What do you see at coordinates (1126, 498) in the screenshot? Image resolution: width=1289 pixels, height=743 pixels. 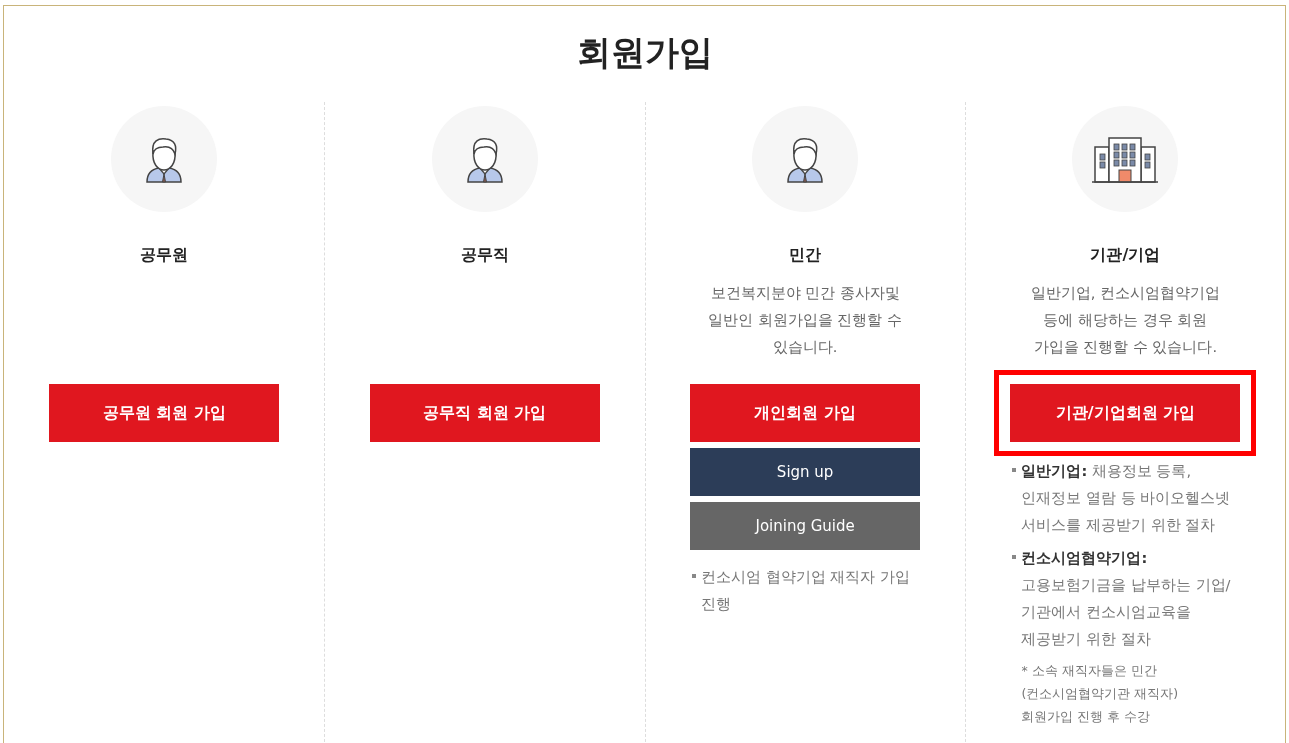 I see `note-text: 일반기업: 채용정보 등록, 인재정보 열람 등 바이오헬스넷 서비스를 제공받기 위한 절차` at bounding box center [1126, 498].